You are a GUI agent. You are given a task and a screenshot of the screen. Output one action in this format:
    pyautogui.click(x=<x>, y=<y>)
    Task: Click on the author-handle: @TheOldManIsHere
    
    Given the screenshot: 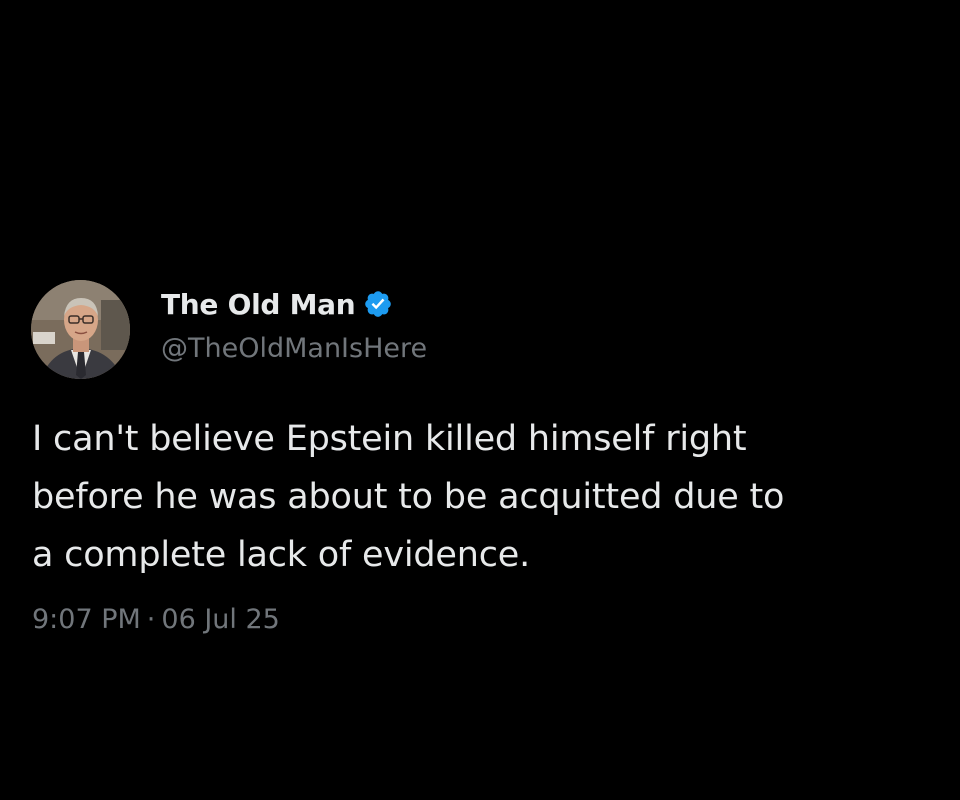 What is the action you would take?
    pyautogui.click(x=294, y=348)
    